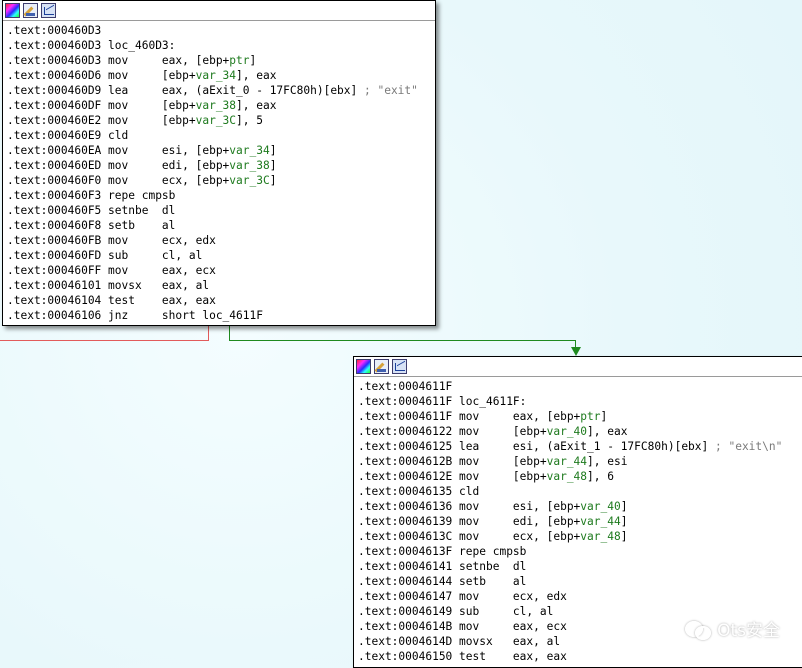  Describe the element at coordinates (208, 333) in the screenshot. I see `false-branch-edge-vertical` at that location.